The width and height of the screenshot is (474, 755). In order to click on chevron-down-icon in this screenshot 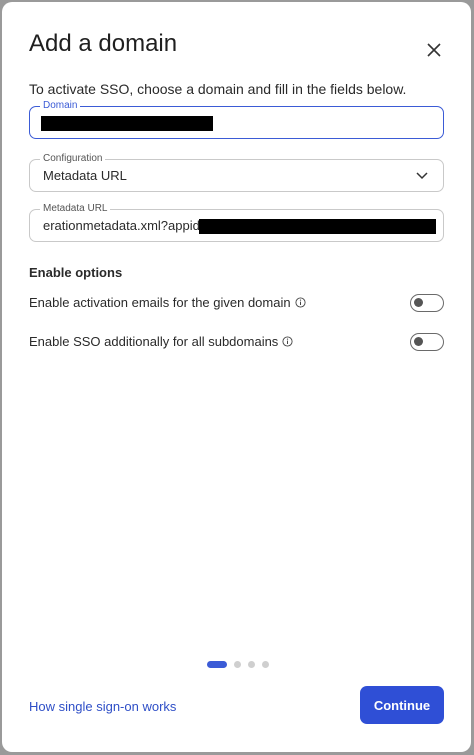, I will do `click(422, 176)`.